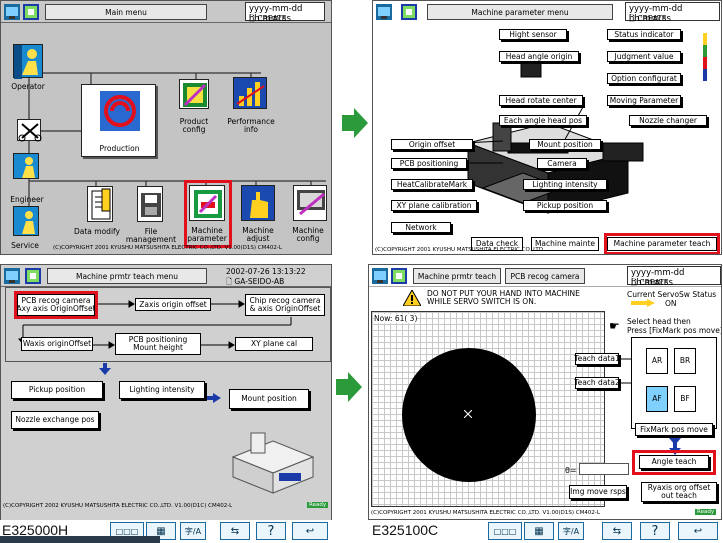 This screenshot has height=543, width=723. I want to click on create-label: 🗋 CREATE, so click(650, 282).